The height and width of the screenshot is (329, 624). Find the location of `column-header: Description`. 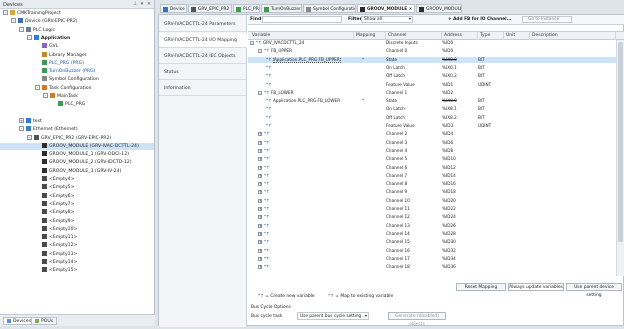

column-header: Description is located at coordinates (573, 36).